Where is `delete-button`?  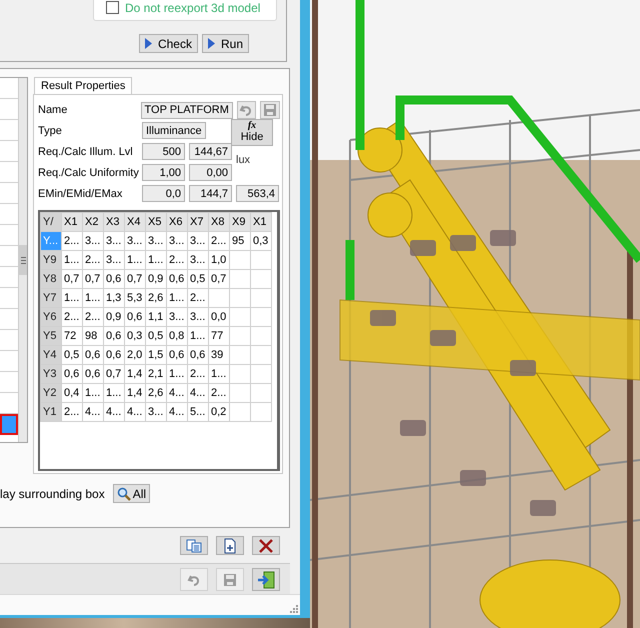 delete-button is located at coordinates (266, 545).